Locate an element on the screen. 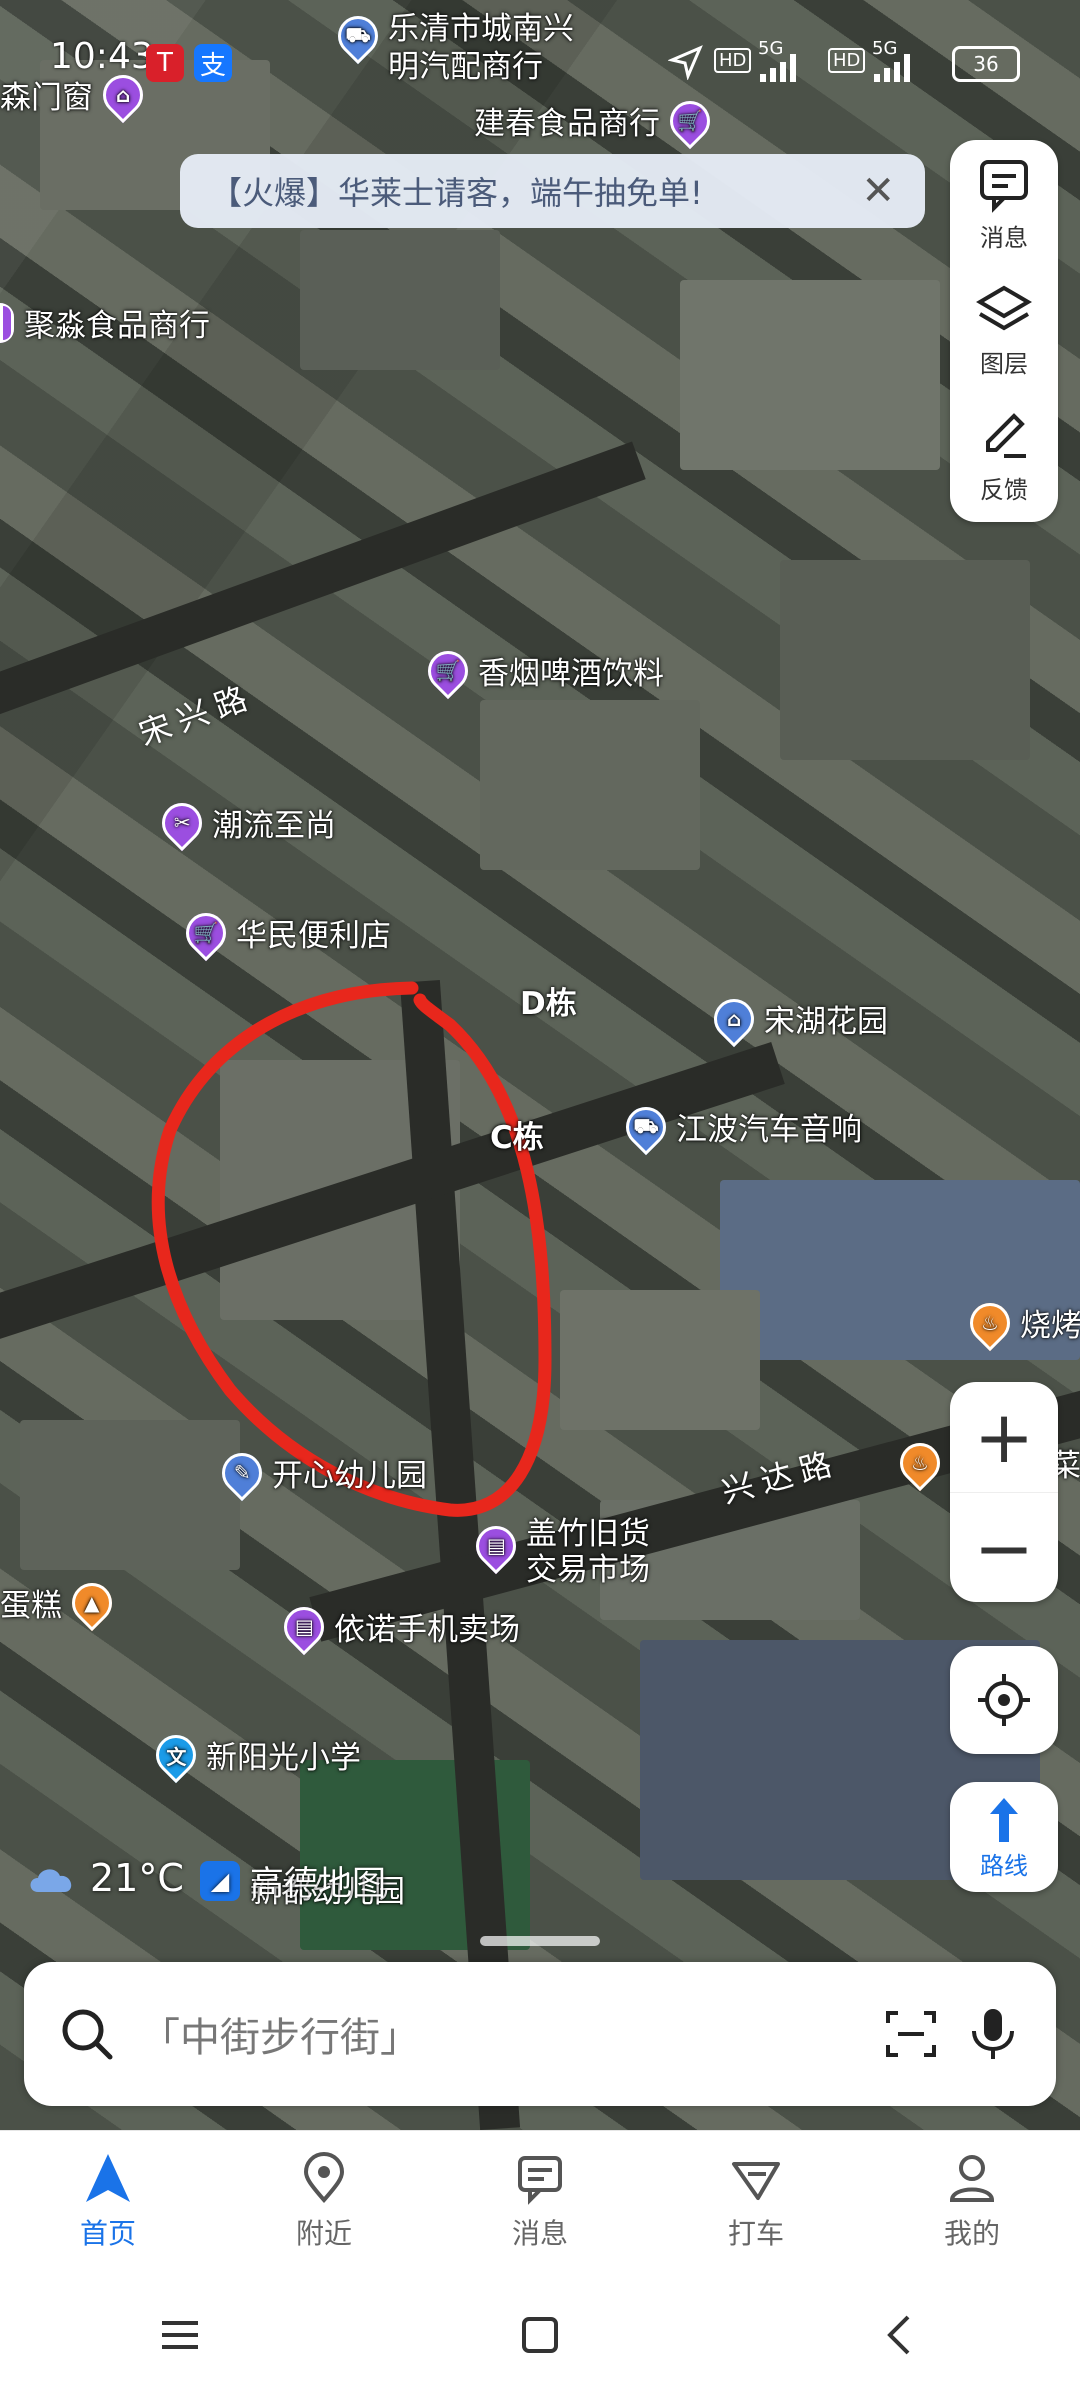 This screenshot has height=2400, width=1080. banner-text: 【火爆】华莱士请客，端午抽免单! is located at coordinates (456, 193).